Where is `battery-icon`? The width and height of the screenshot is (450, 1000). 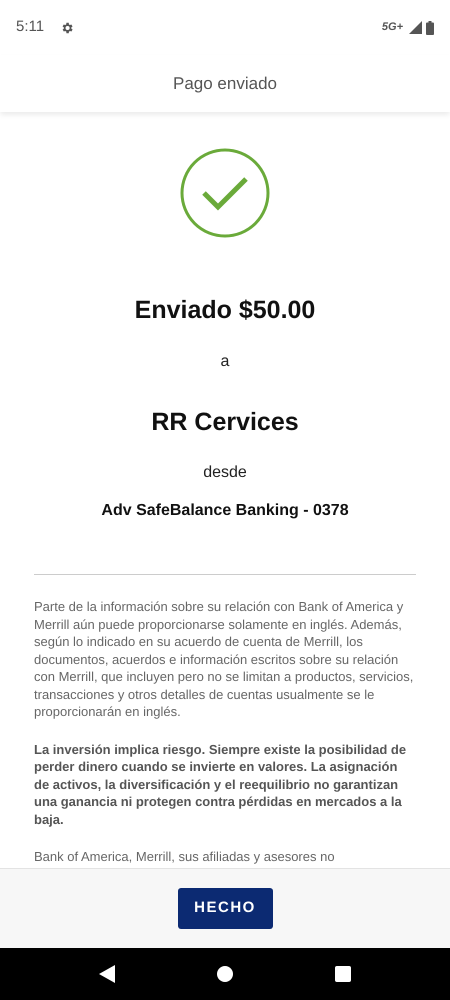 battery-icon is located at coordinates (430, 27).